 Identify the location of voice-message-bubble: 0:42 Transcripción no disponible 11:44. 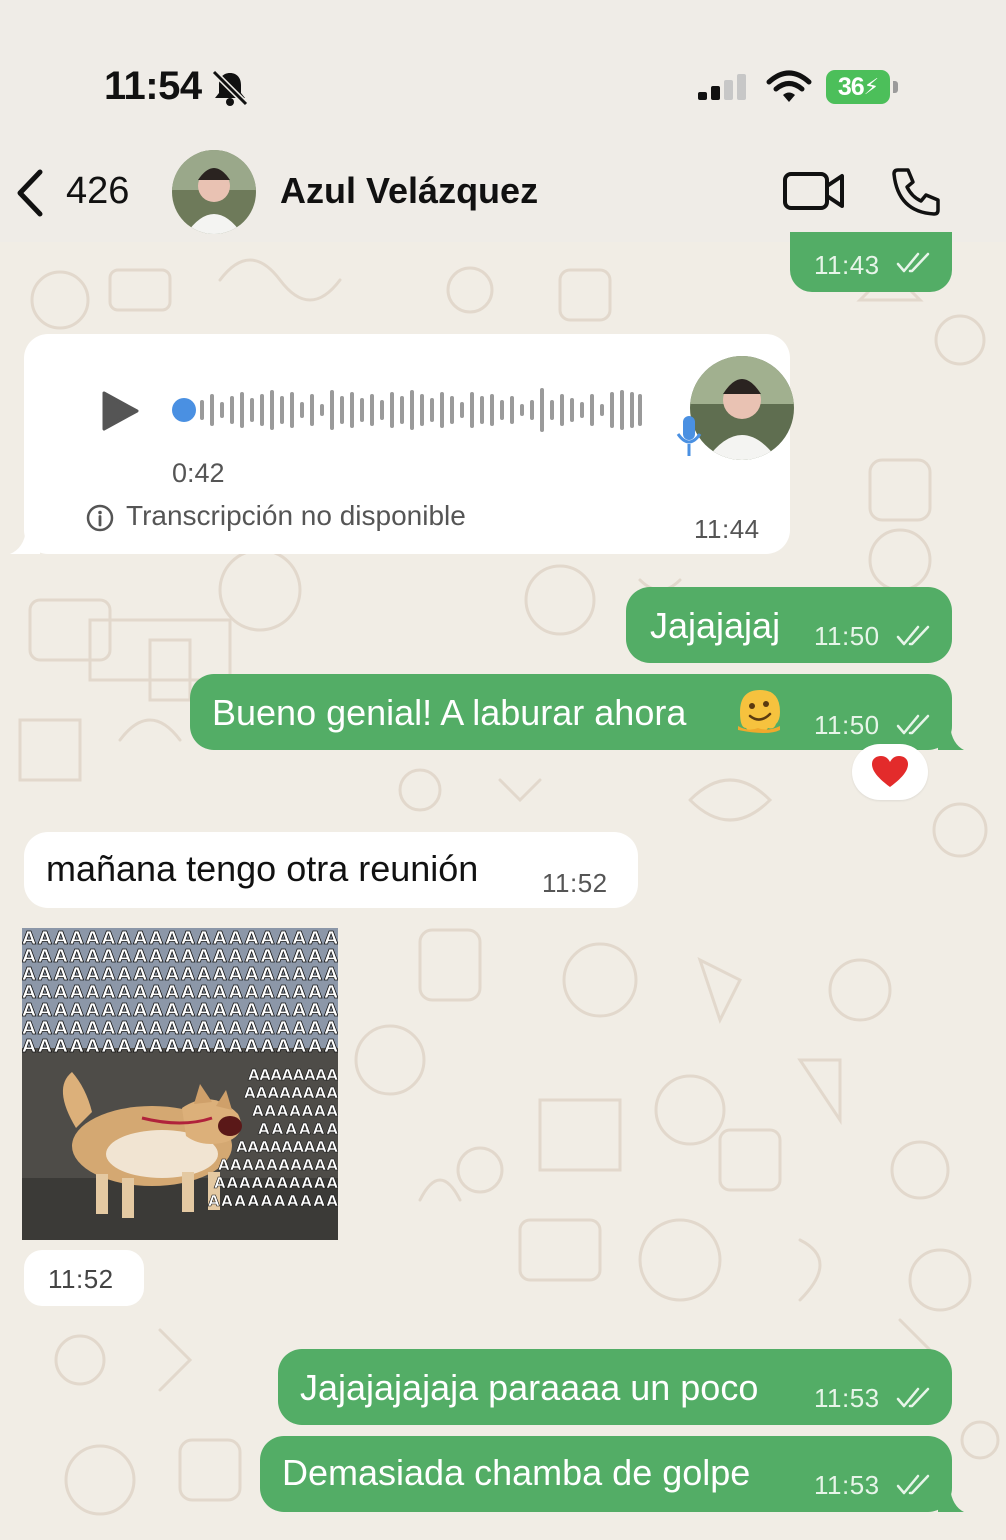
(402, 444).